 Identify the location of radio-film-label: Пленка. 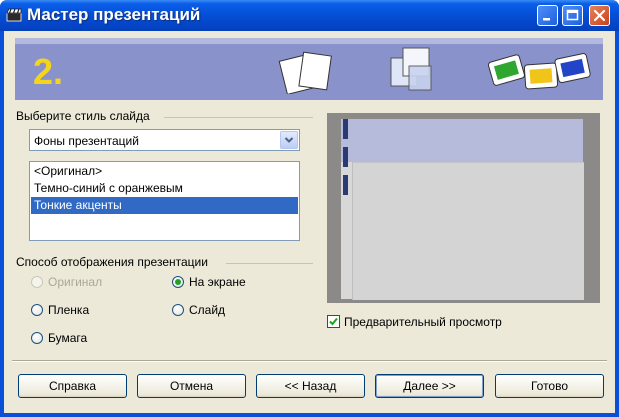
(69, 310).